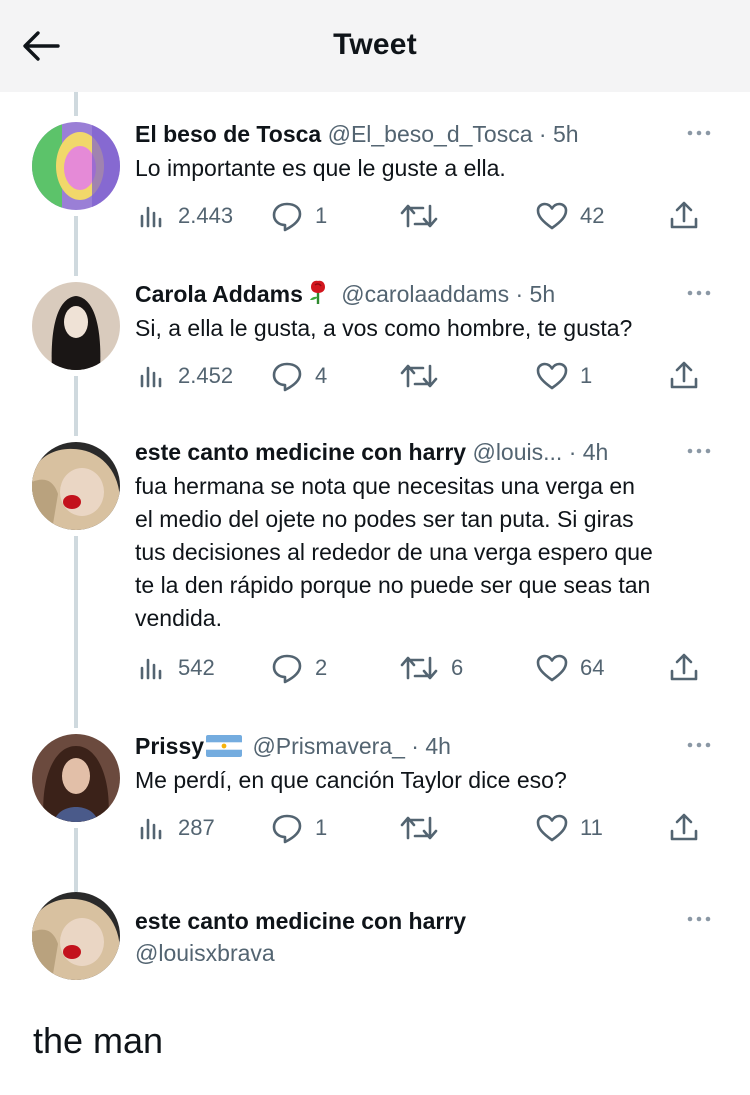 This screenshot has width=750, height=1095. What do you see at coordinates (178, 618) in the screenshot?
I see `tweet-text-line: vendida.` at bounding box center [178, 618].